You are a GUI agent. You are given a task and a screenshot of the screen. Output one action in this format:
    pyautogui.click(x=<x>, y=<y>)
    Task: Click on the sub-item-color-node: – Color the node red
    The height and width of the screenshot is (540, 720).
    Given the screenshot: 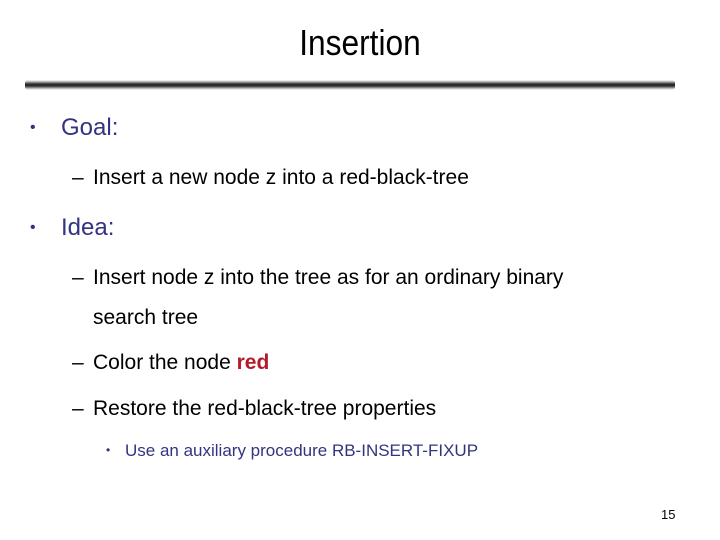 What is the action you would take?
    pyautogui.click(x=170, y=363)
    